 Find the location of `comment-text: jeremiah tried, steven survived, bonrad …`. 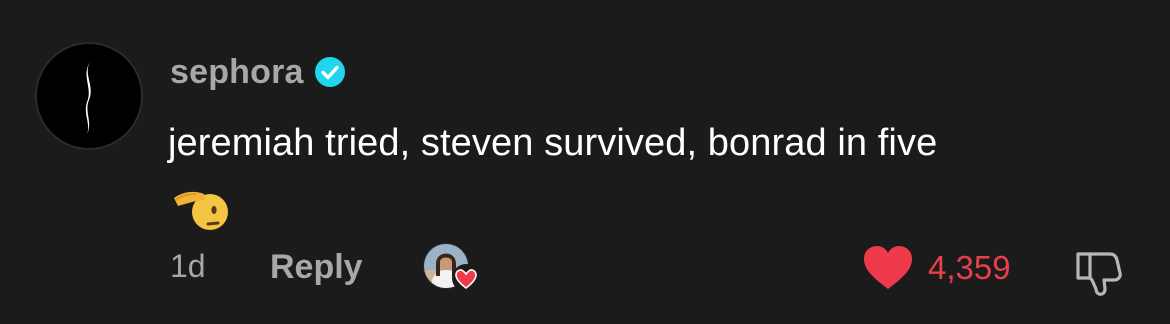

comment-text: jeremiah tried, steven survived, bonrad … is located at coordinates (553, 143).